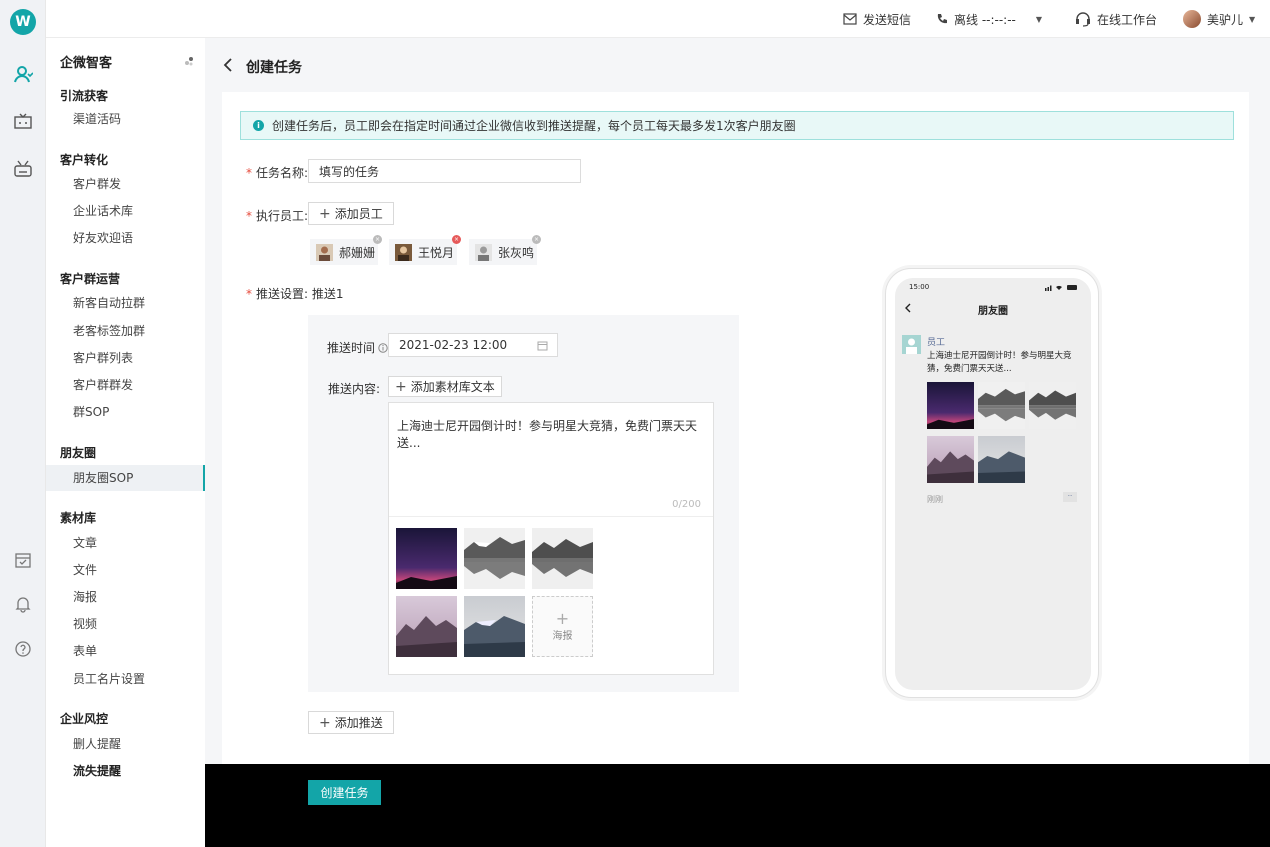 This screenshot has height=847, width=1270. I want to click on status-dropdown: 离线 --:--:-- ▼, so click(989, 19).